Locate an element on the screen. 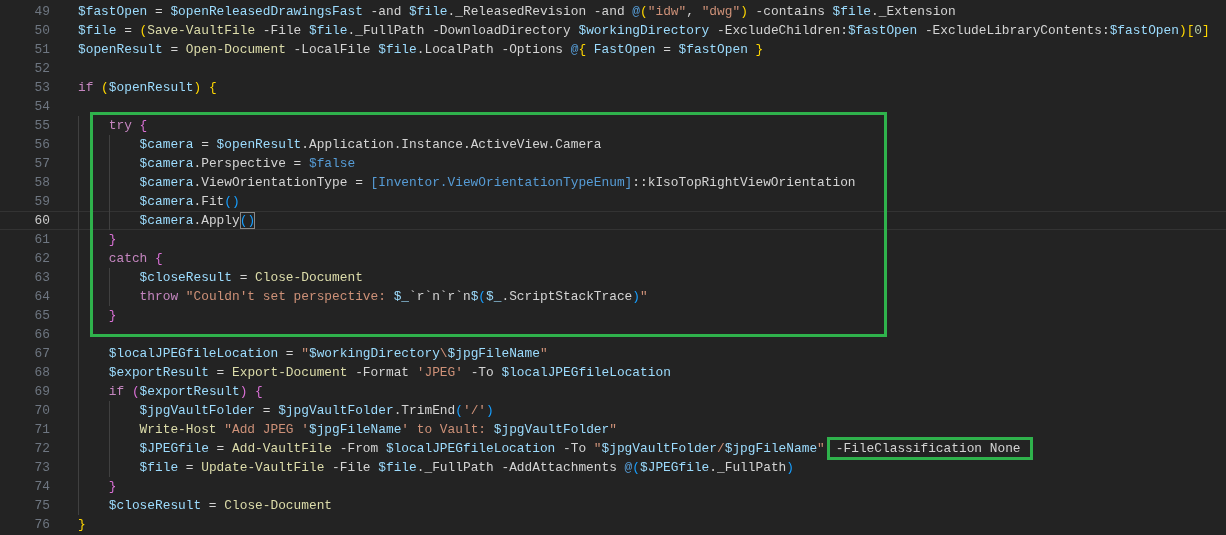 Image resolution: width=1226 pixels, height=535 pixels. line-number: 49 is located at coordinates (41, 11).